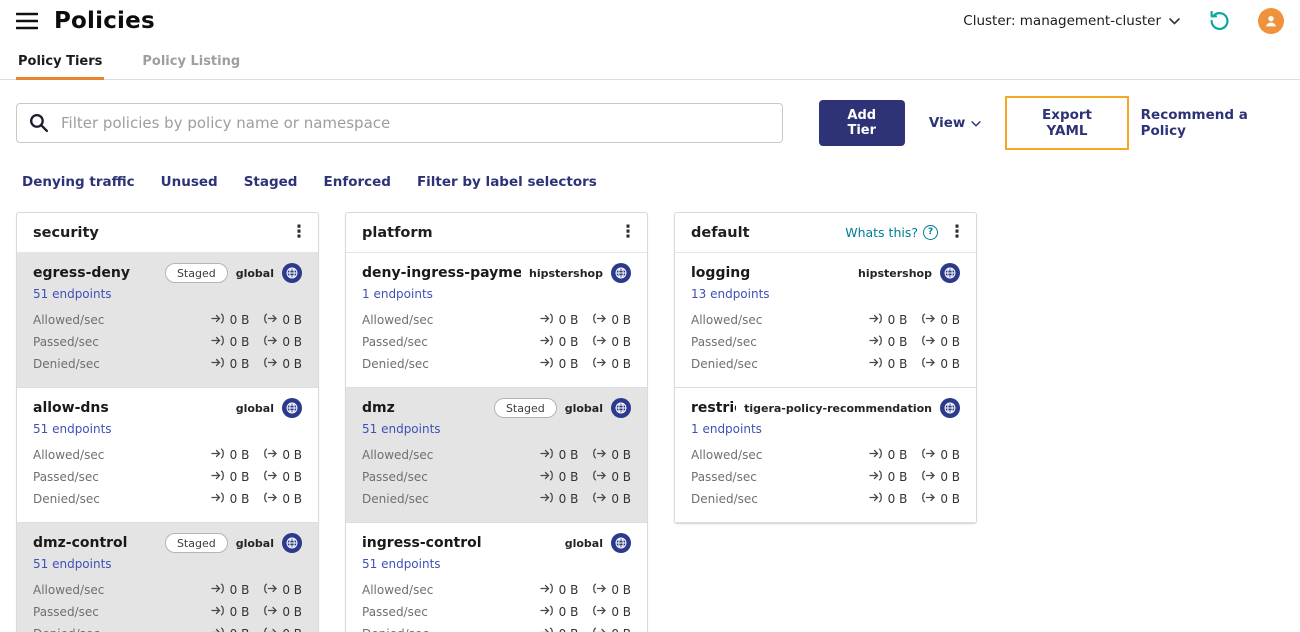 Image resolution: width=1300 pixels, height=632 pixels. I want to click on filter-staged: Staged, so click(271, 182).